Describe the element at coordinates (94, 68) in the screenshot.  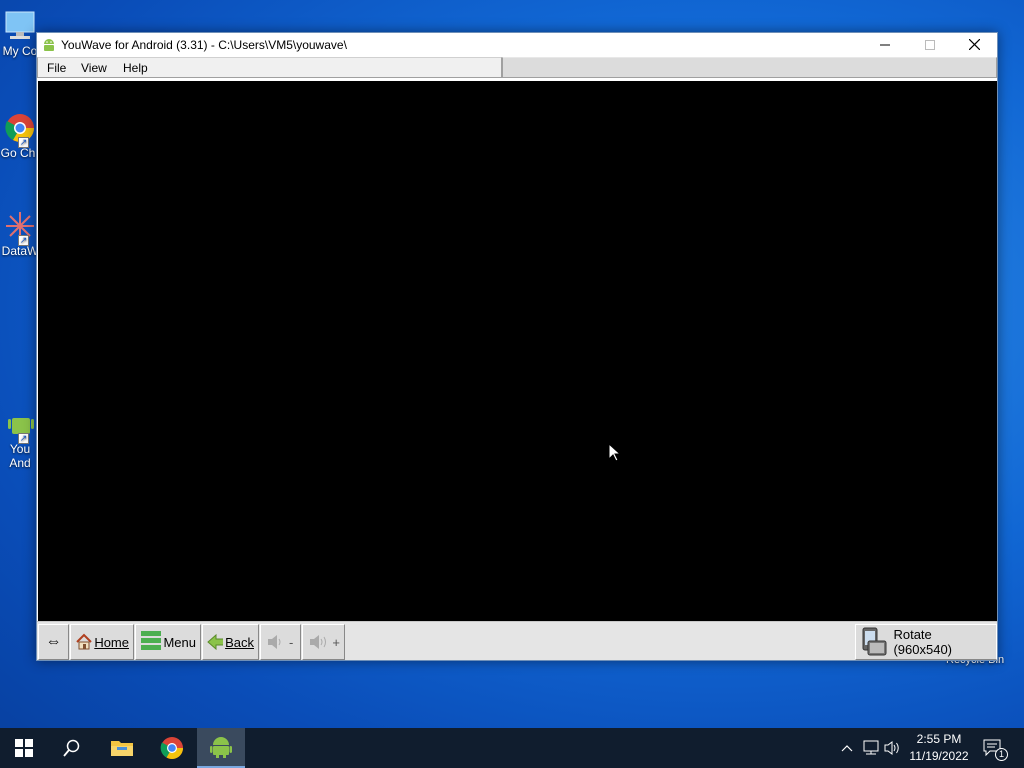
I see `menu-view: View` at that location.